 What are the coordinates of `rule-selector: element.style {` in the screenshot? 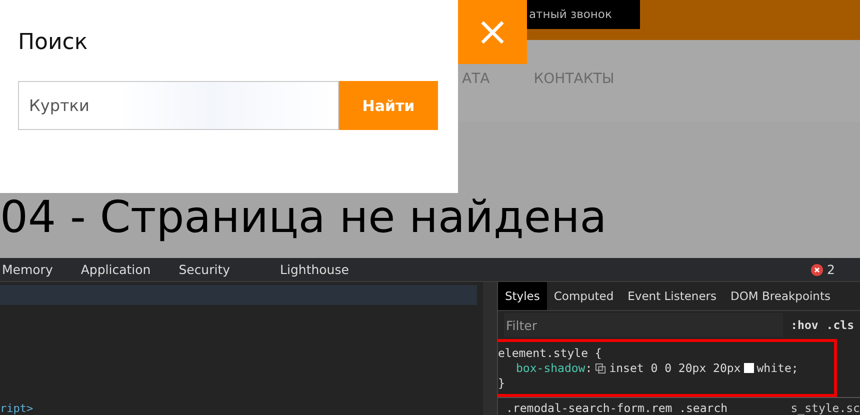 It's located at (550, 353).